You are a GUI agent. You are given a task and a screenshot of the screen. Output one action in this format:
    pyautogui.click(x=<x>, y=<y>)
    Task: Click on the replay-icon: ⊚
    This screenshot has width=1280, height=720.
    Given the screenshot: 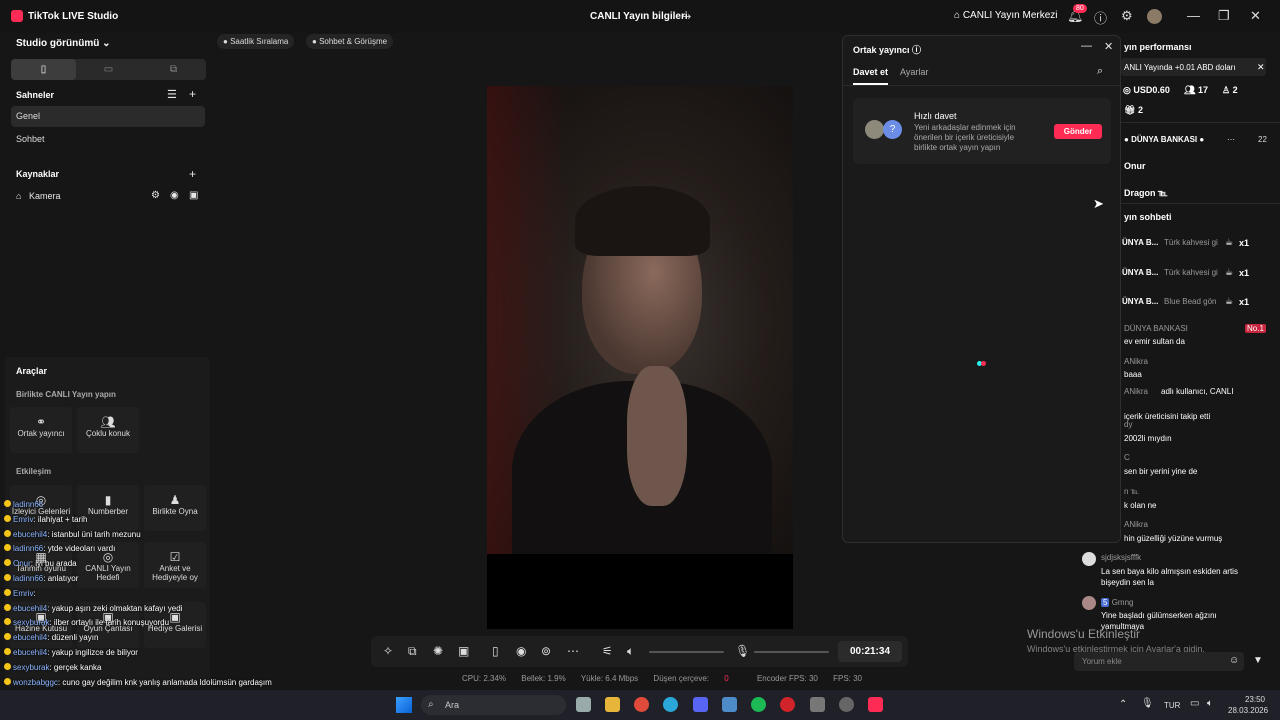 What is the action you would take?
    pyautogui.click(x=546, y=651)
    